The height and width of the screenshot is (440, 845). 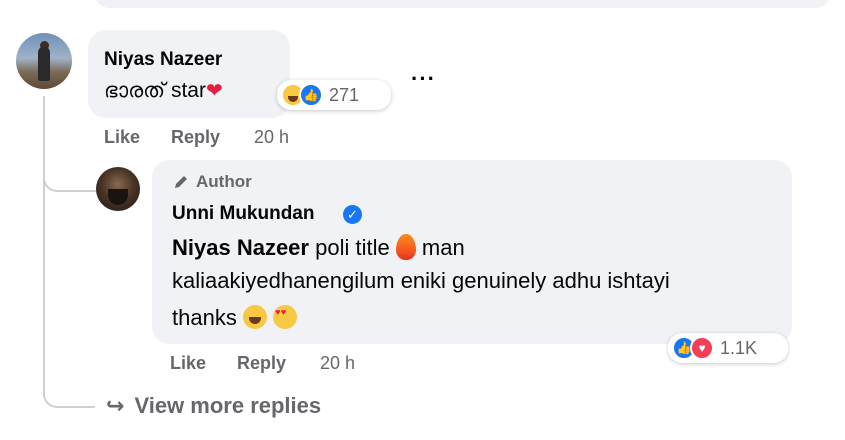 I want to click on pen-icon, so click(x=181, y=182).